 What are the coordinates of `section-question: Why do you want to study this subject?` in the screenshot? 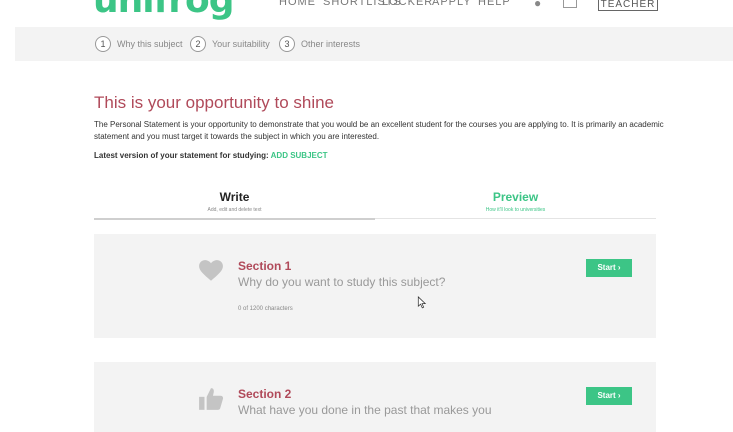 It's located at (342, 282).